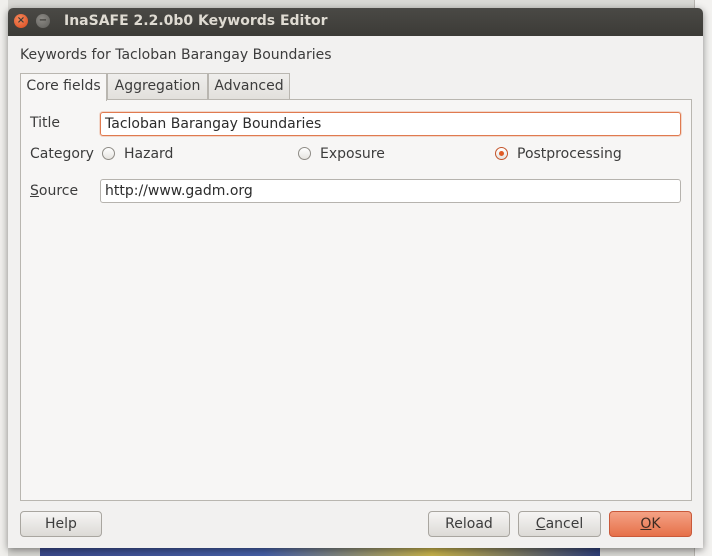  I want to click on hazard-label: Hazard, so click(148, 154).